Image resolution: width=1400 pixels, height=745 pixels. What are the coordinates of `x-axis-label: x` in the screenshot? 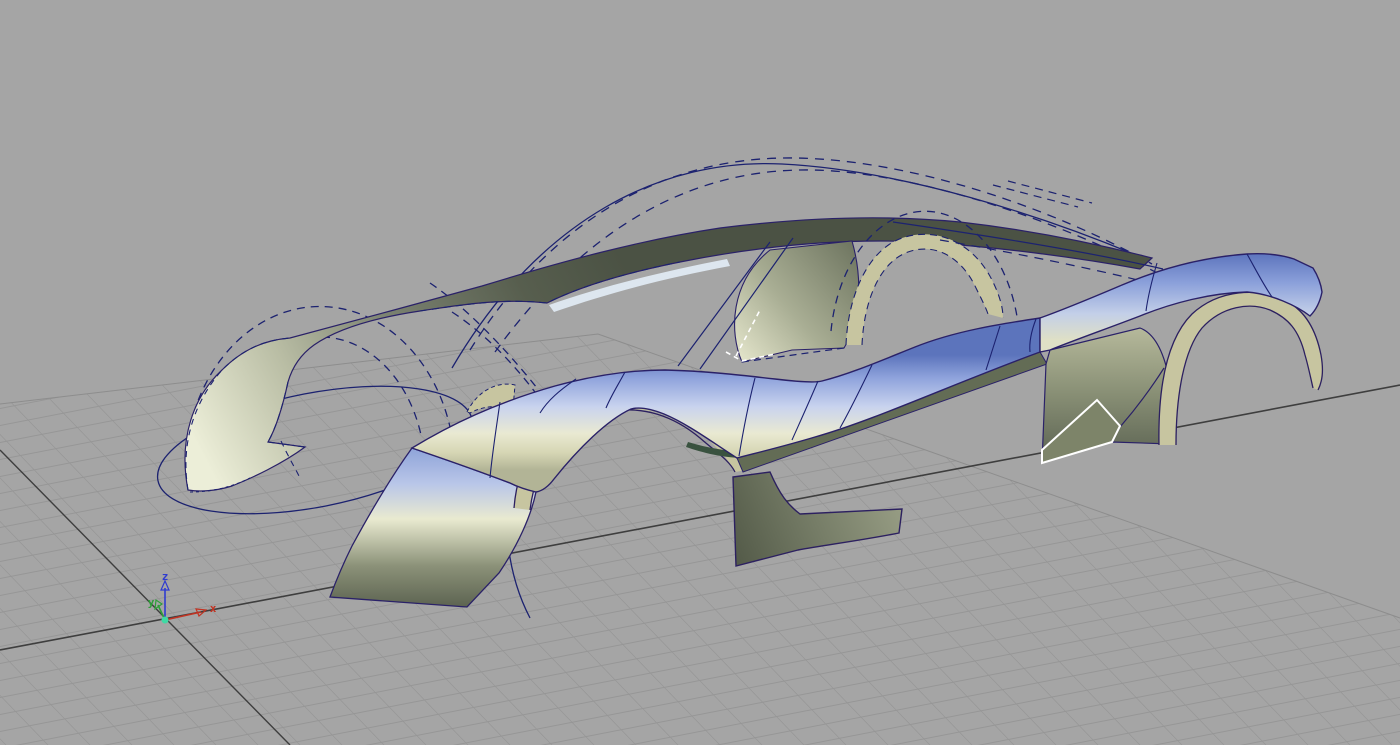 It's located at (213, 608).